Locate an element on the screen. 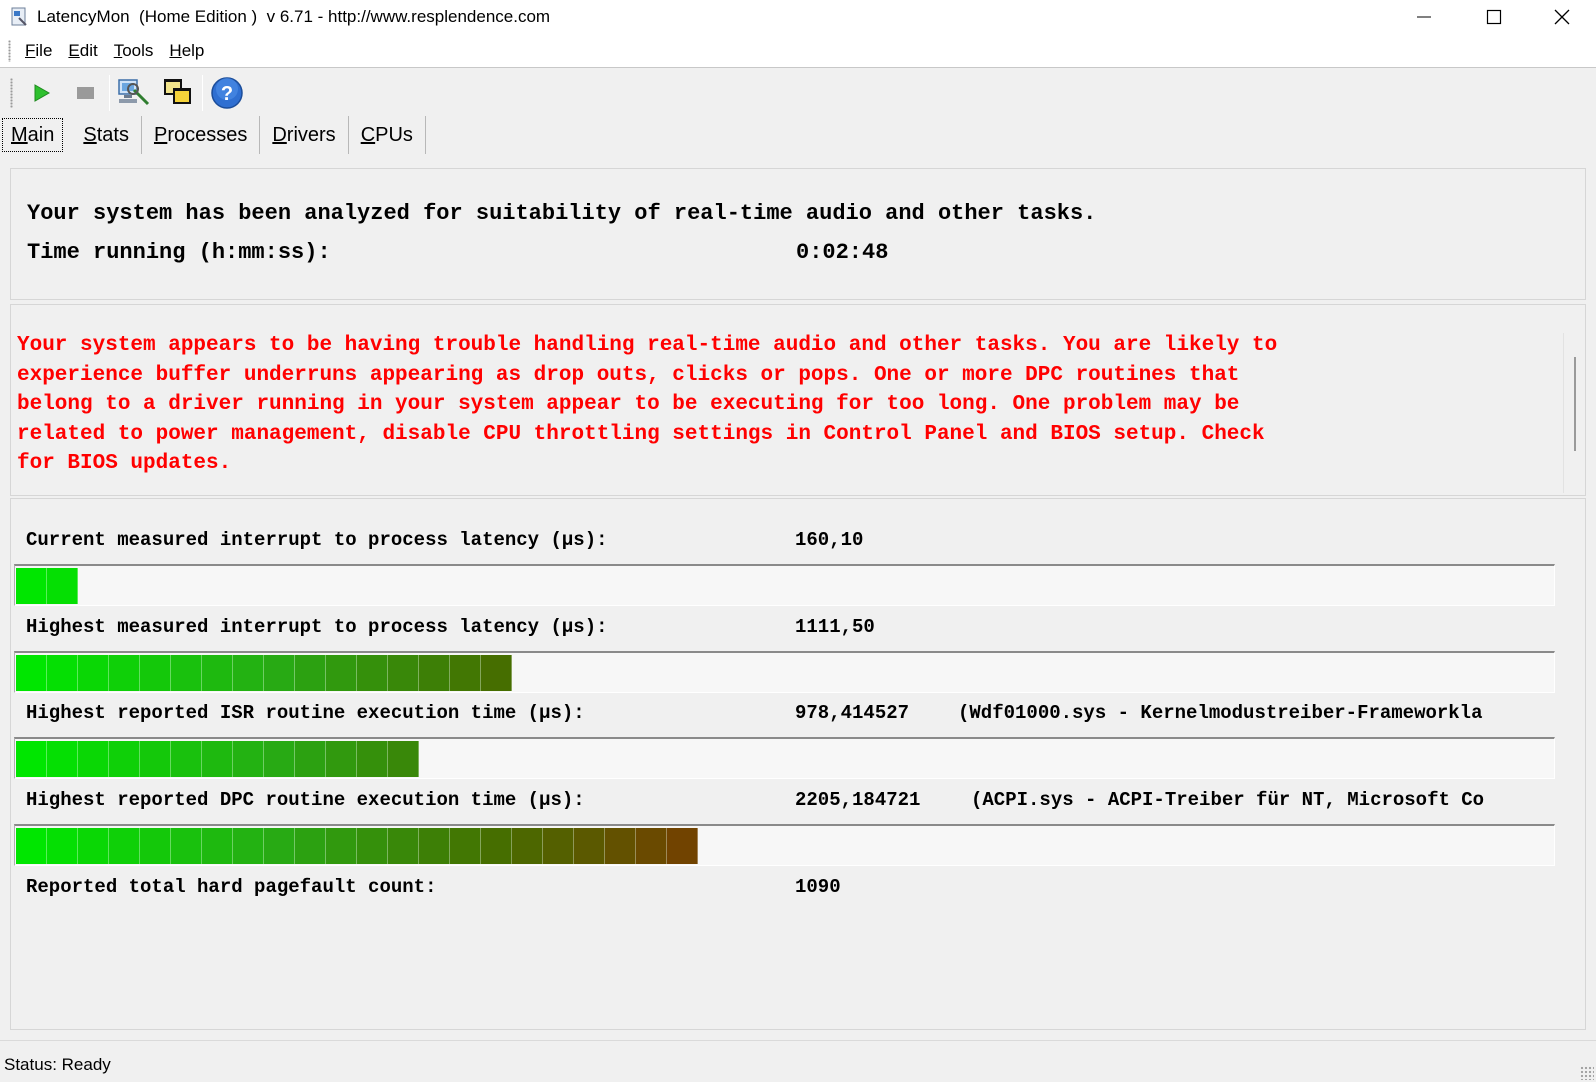  dpc-time-value: 2205,184721 is located at coordinates (858, 800).